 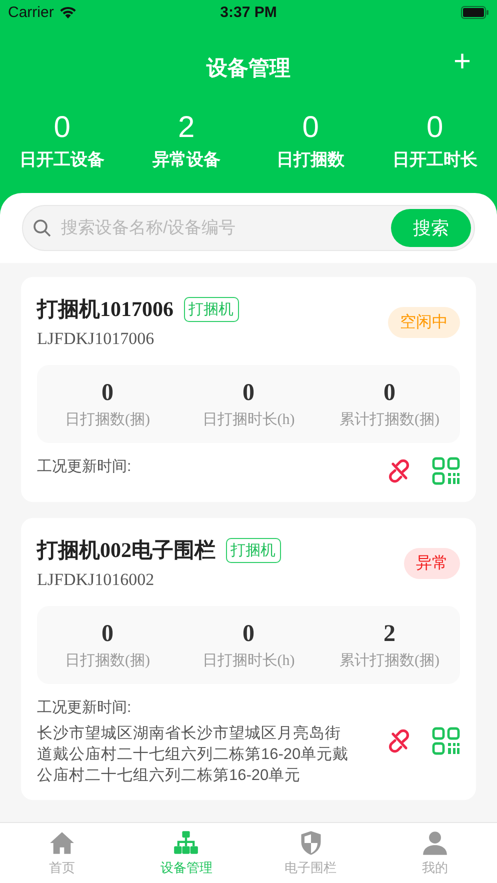 I want to click on add-button: +, so click(x=462, y=62).